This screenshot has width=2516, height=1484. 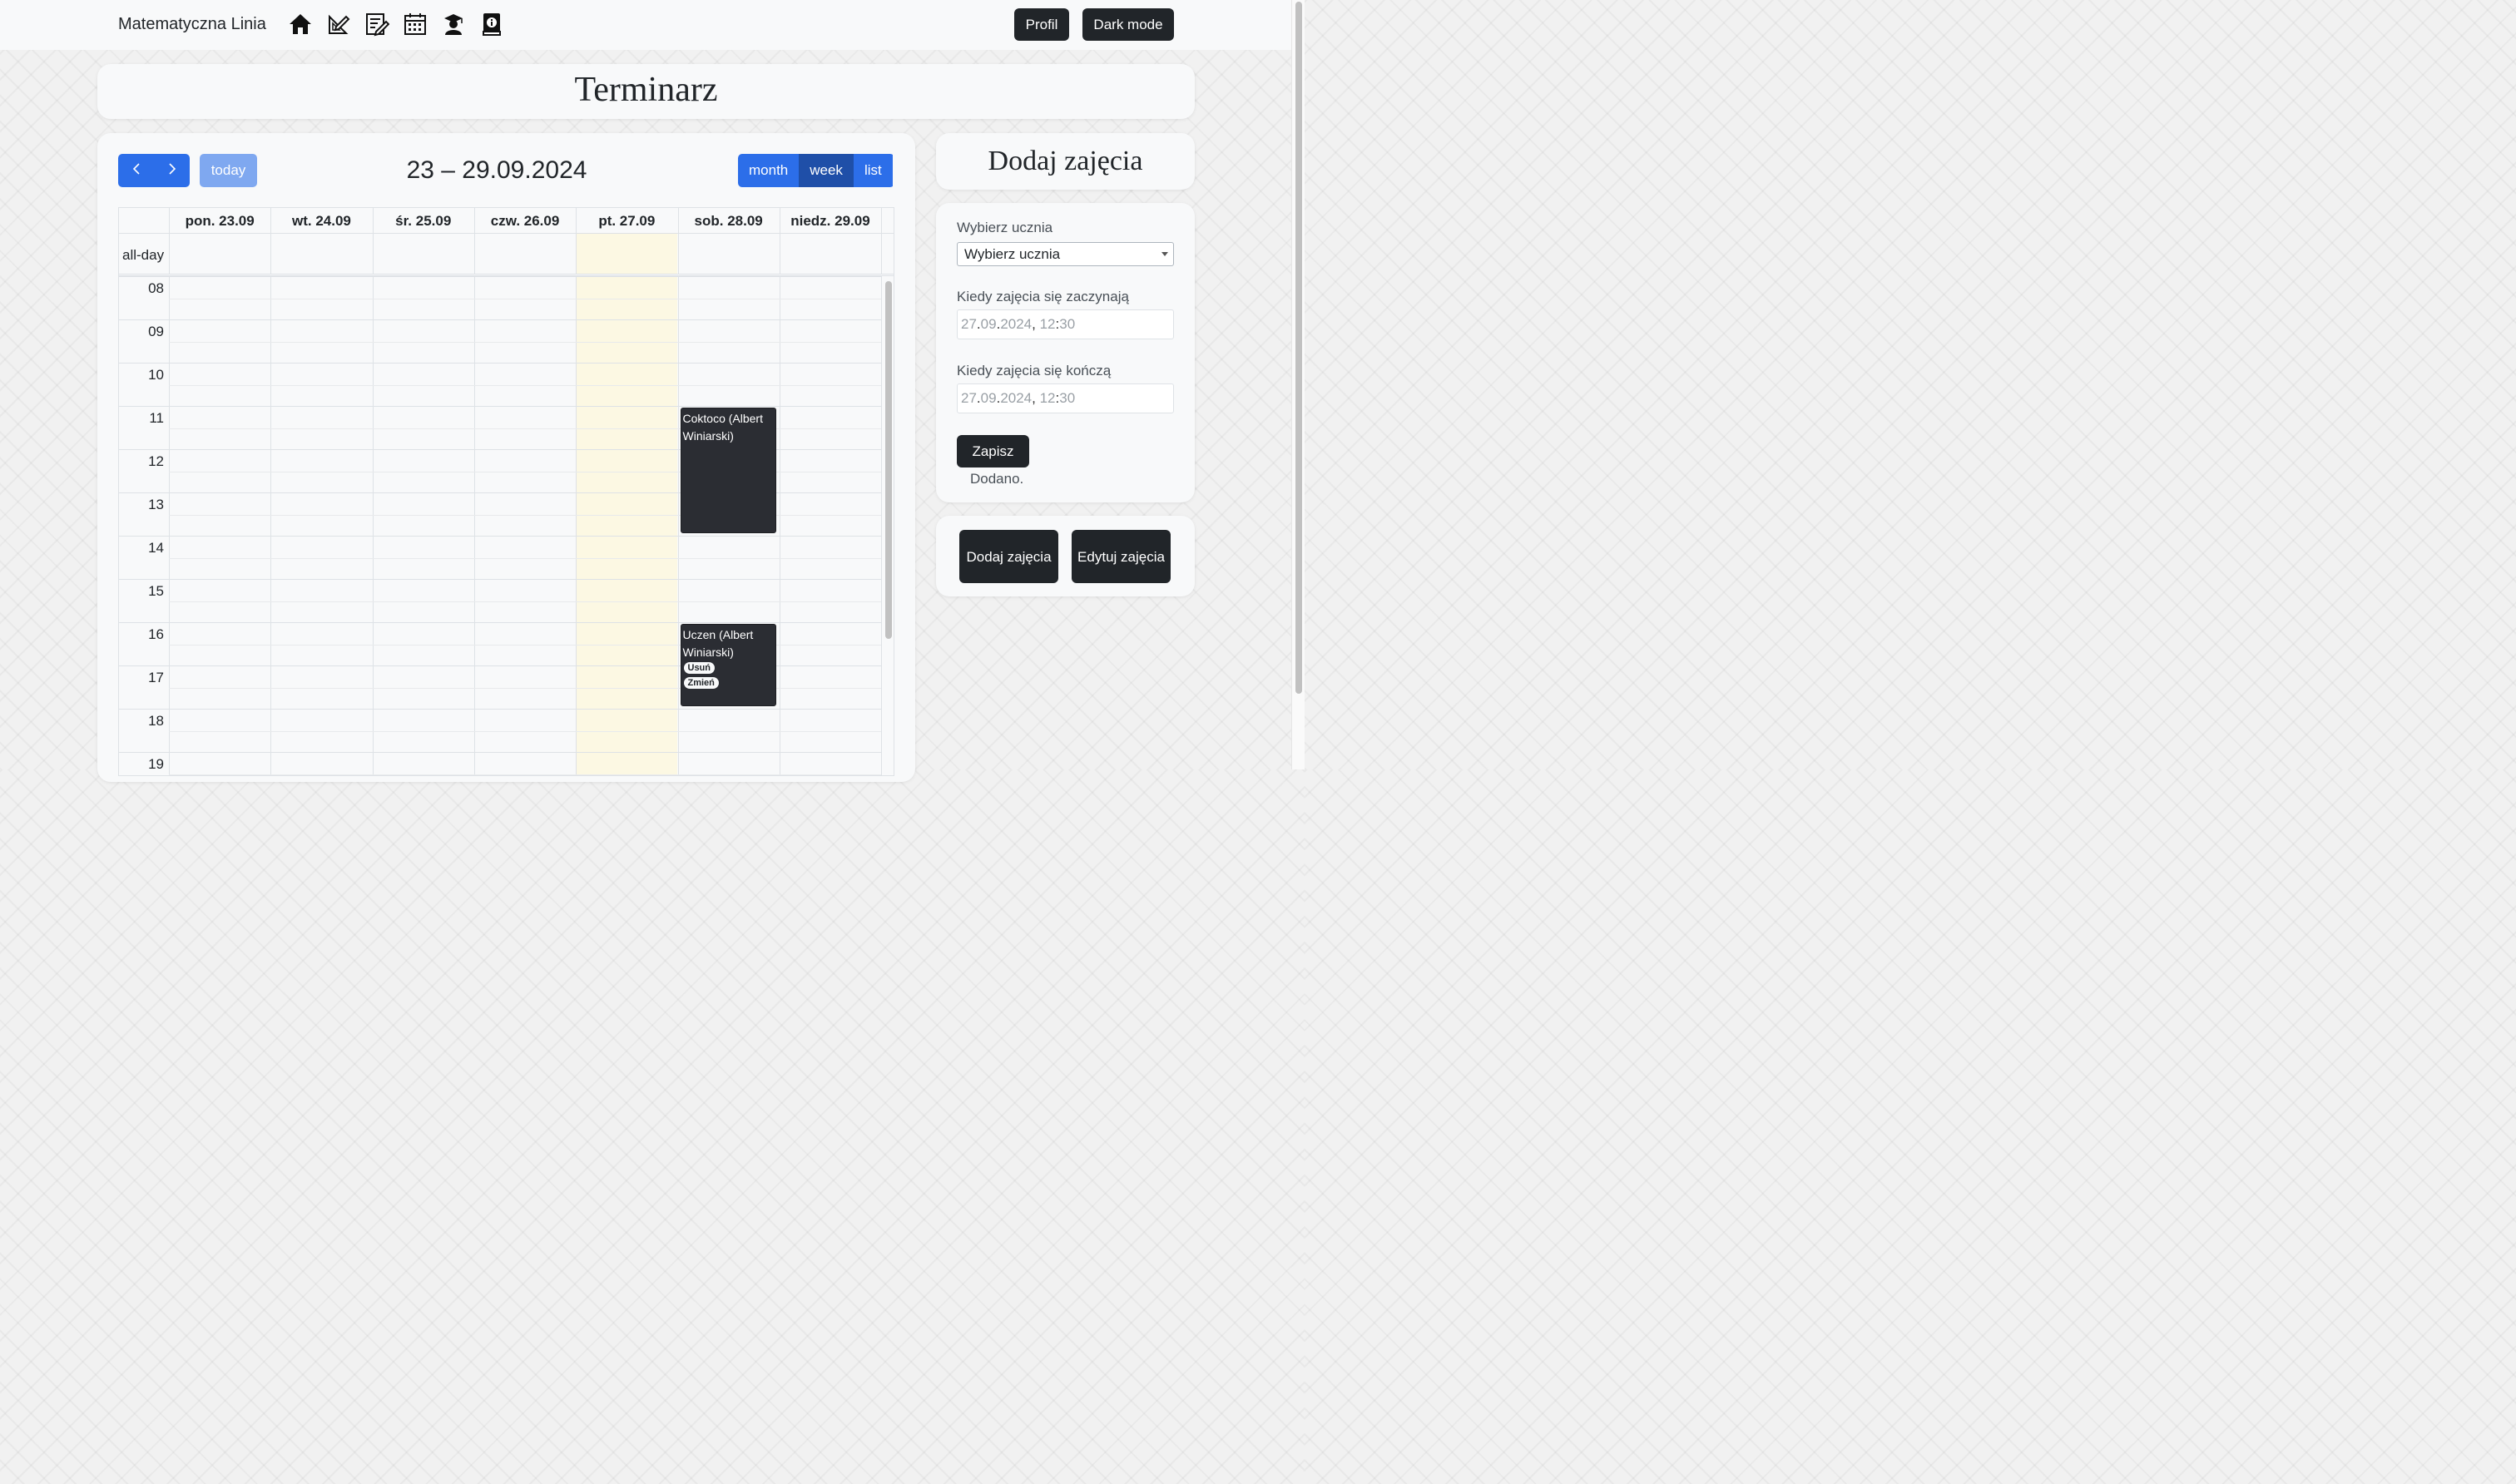 What do you see at coordinates (1009, 556) in the screenshot?
I see `add-lesson-button: Dodaj zajęcia` at bounding box center [1009, 556].